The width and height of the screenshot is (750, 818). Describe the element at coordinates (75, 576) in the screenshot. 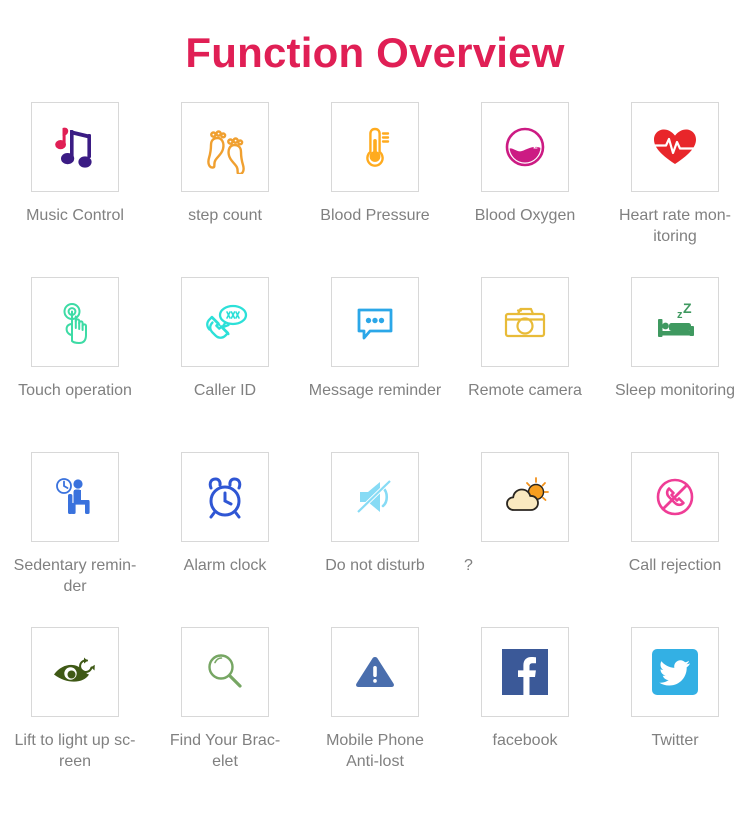

I see `function-label: Sedentary remin- der` at that location.